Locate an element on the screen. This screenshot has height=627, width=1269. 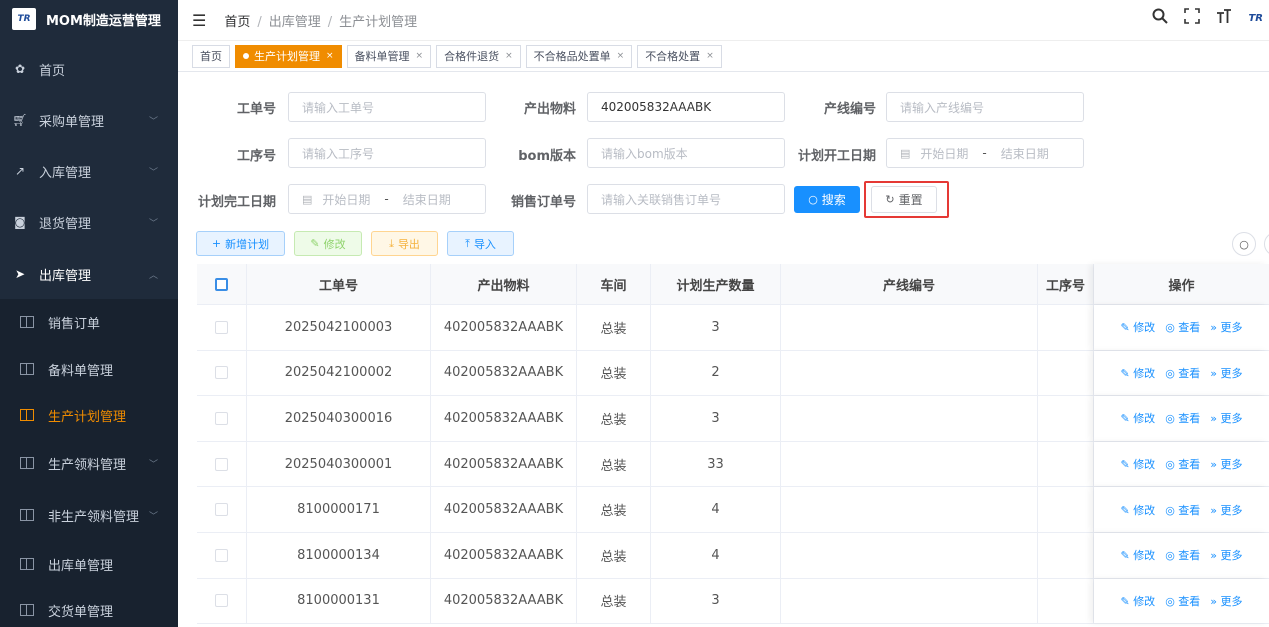
chevron-up-icon: ︿ is located at coordinates (153, 275).